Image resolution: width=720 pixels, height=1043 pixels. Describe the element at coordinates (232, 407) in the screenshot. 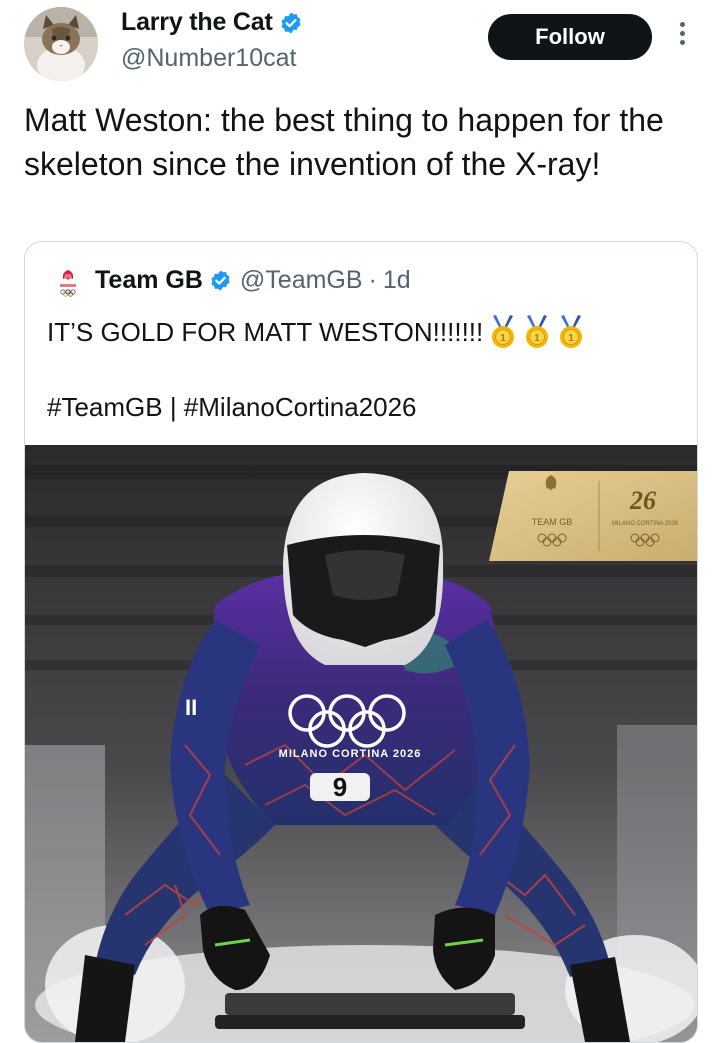

I see `quoted-hashtags: #TeamGB | #MilanoCortina2026` at that location.